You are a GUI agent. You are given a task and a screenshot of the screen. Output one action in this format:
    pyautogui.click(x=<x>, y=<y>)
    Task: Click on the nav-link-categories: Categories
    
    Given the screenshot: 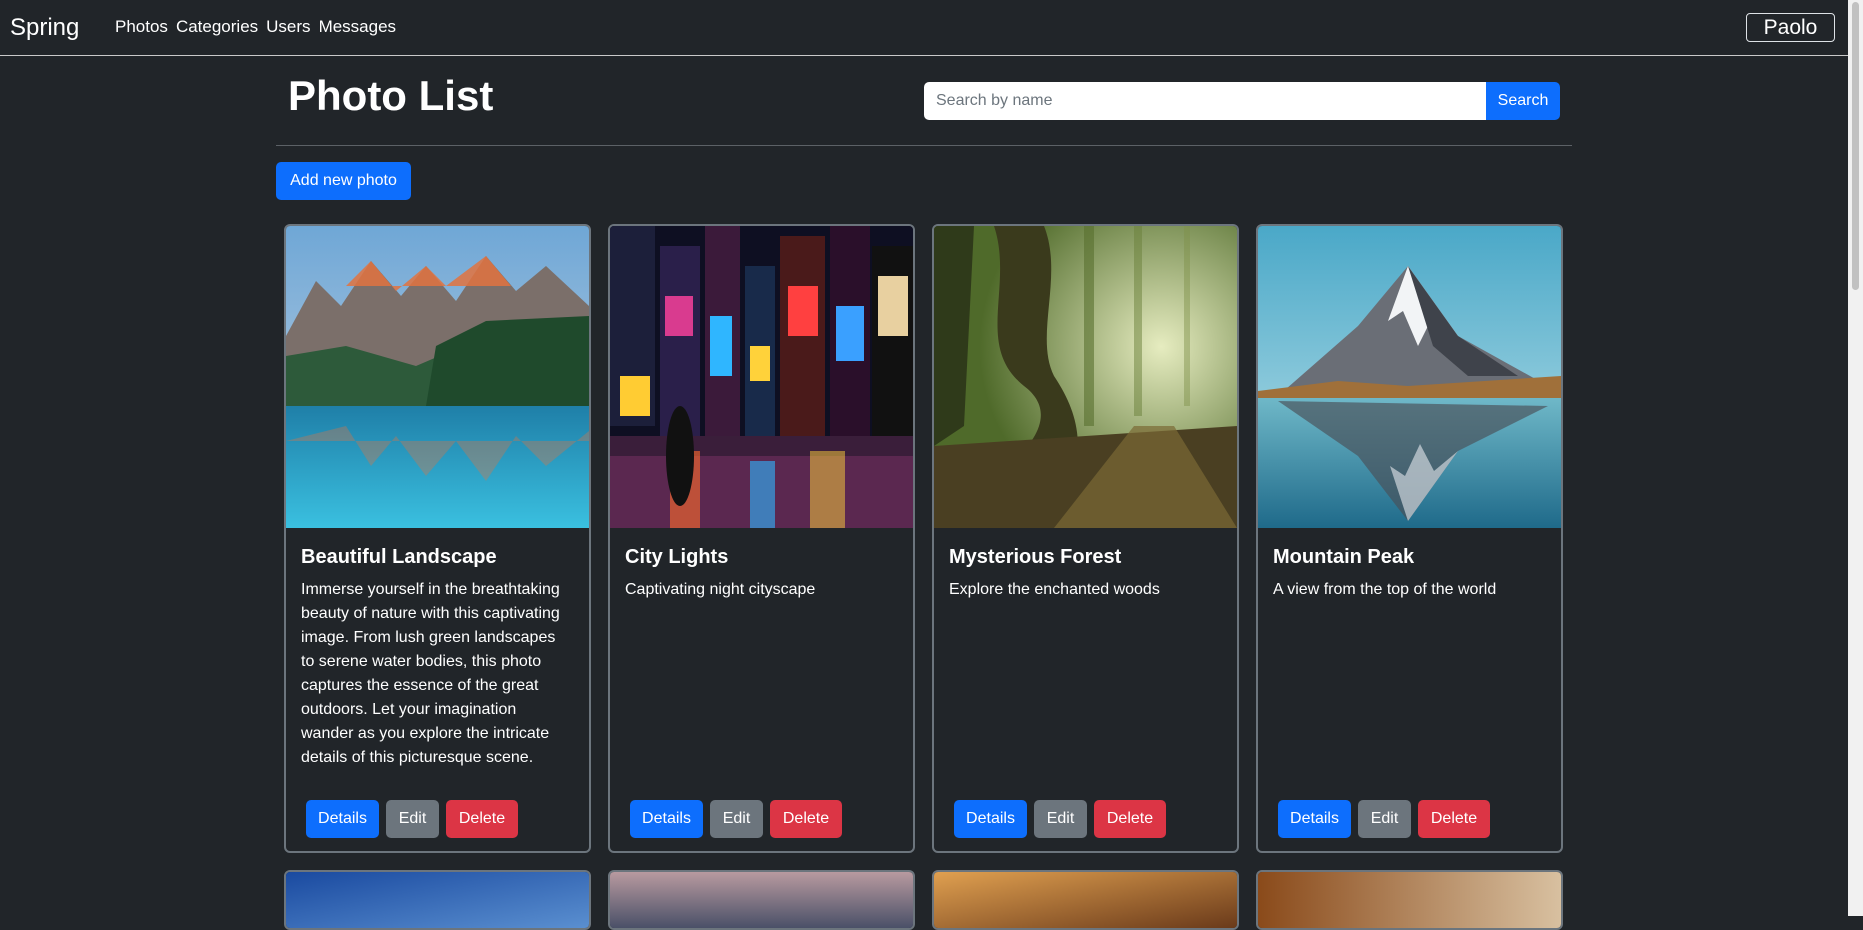 What is the action you would take?
    pyautogui.click(x=217, y=27)
    